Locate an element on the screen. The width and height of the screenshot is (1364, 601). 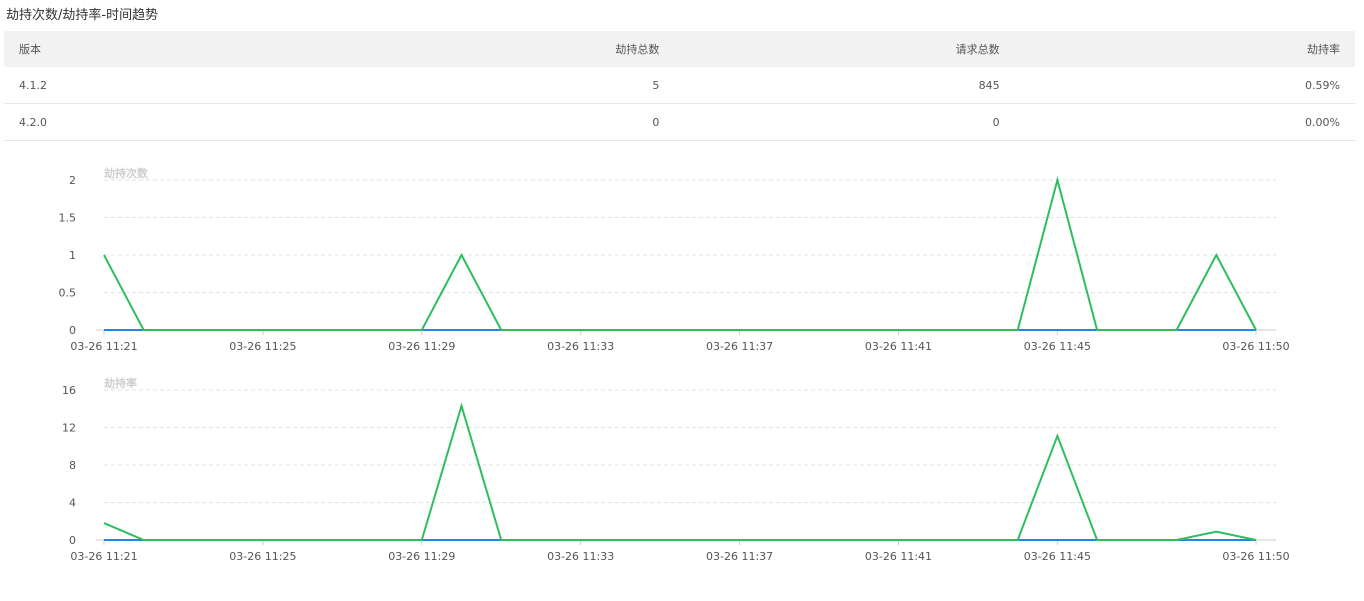
cell-request-total: 845 is located at coordinates (844, 85).